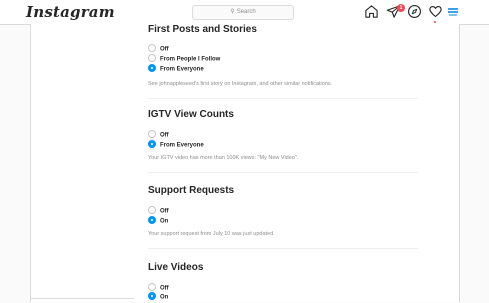 Image resolution: width=489 pixels, height=303 pixels. I want to click on section-title: IGTV View Counts, so click(191, 114).